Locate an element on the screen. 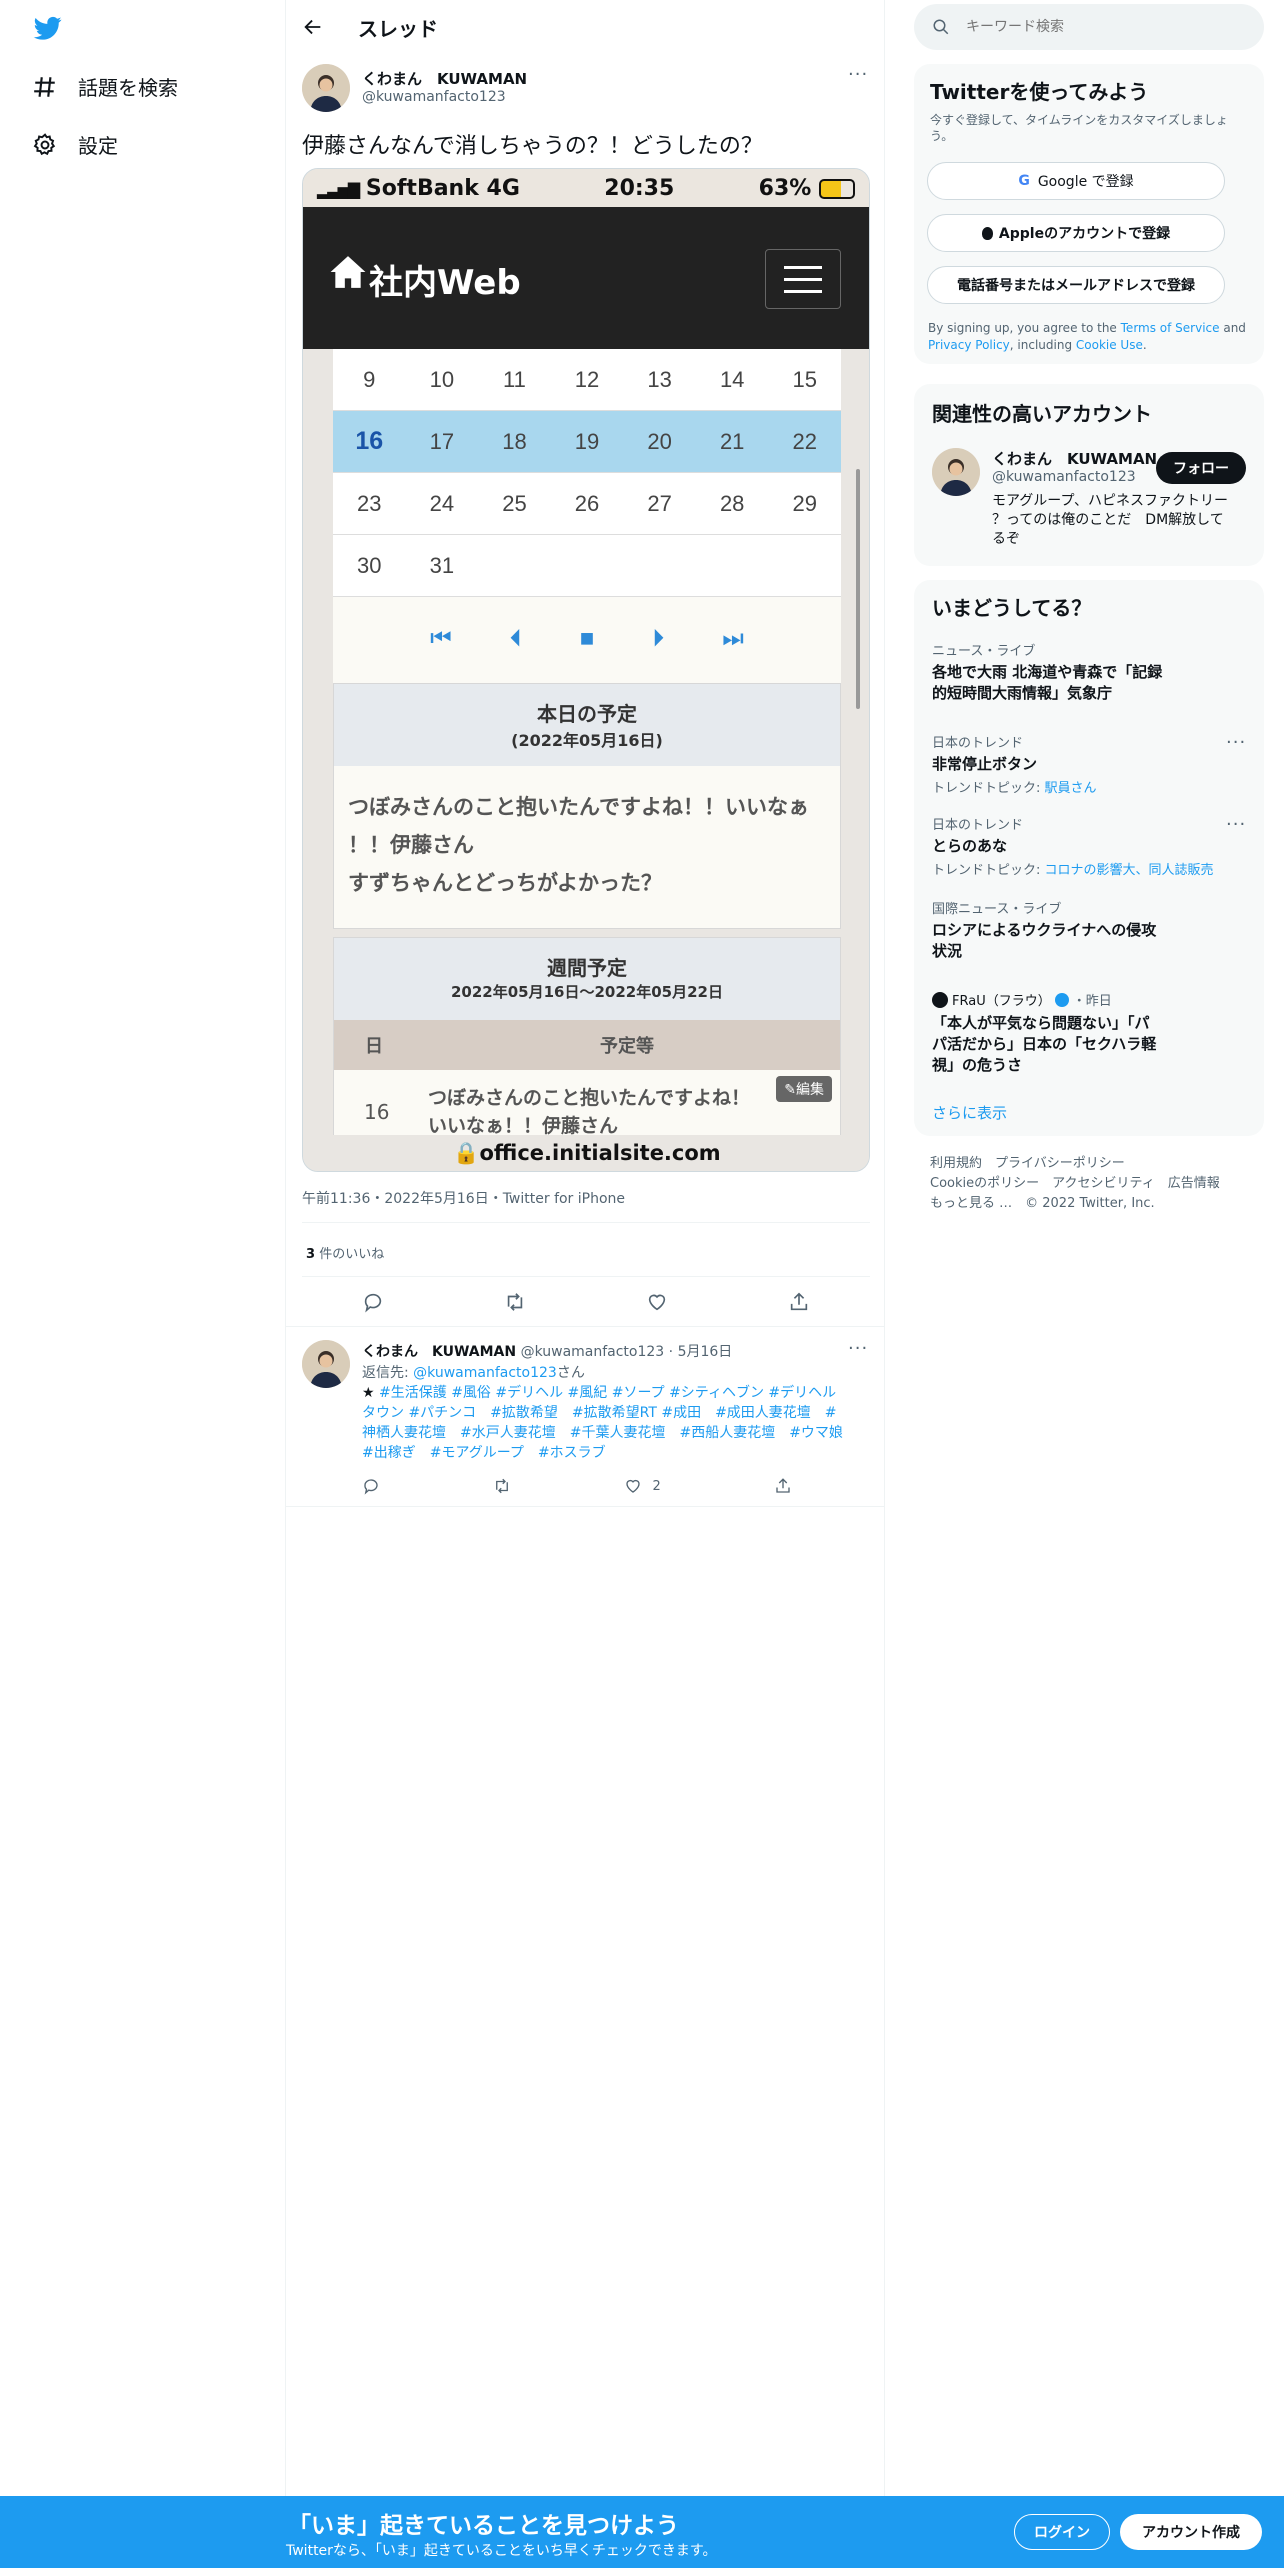 The width and height of the screenshot is (1284, 2568). reply-to-suffix: さん is located at coordinates (570, 1373).